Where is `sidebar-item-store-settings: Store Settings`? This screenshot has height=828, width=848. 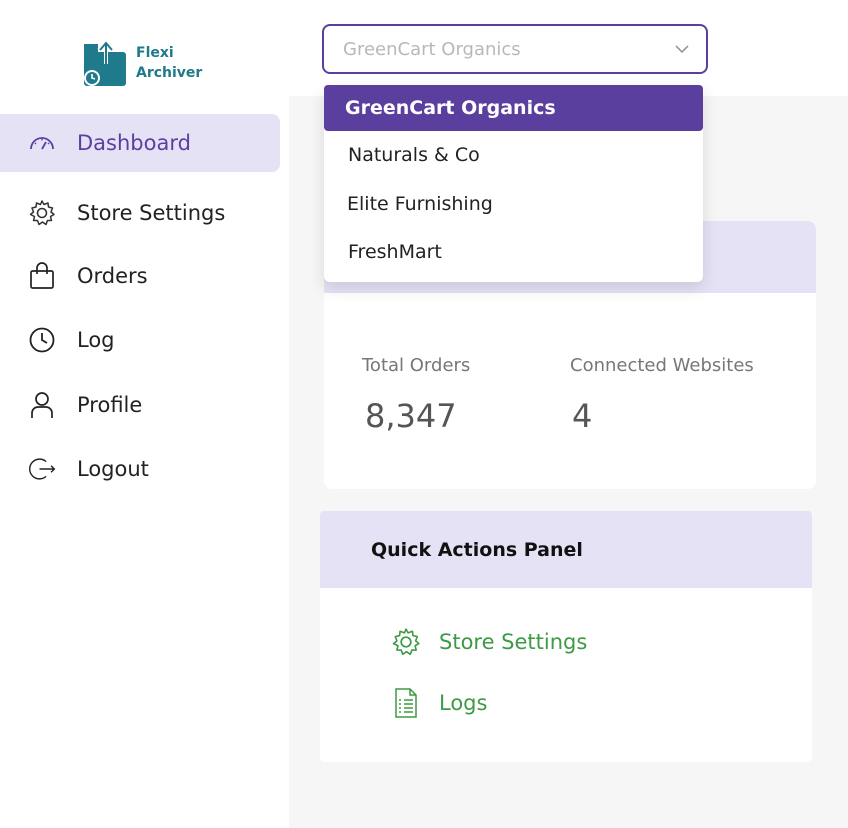 sidebar-item-store-settings: Store Settings is located at coordinates (140, 213).